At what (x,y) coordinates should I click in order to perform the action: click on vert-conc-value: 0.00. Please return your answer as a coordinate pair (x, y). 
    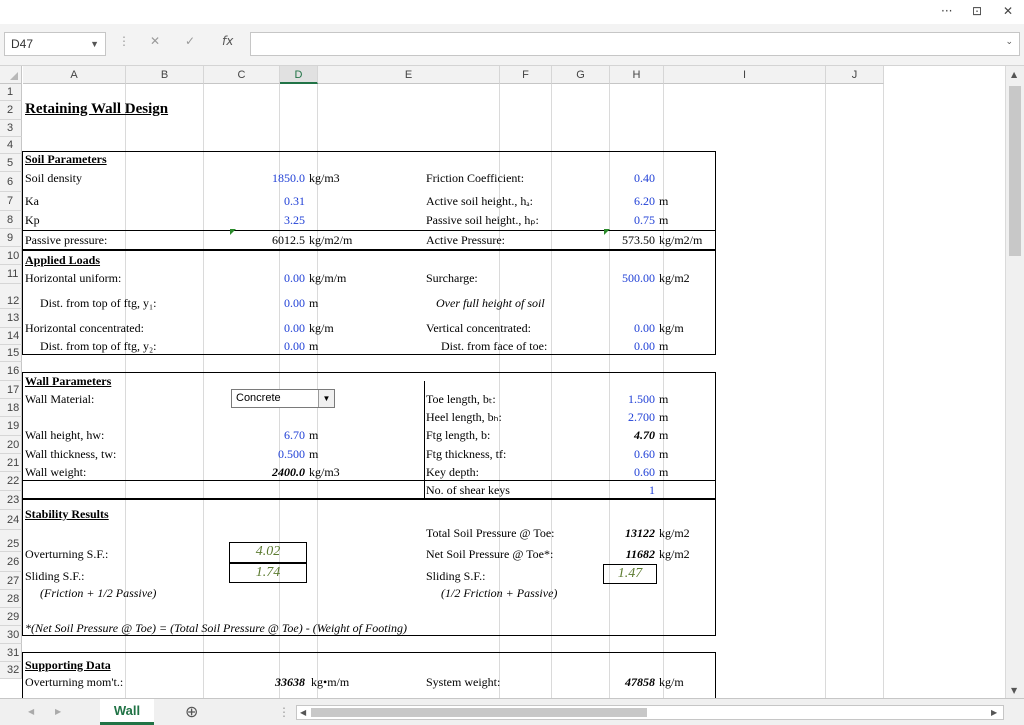
    Looking at the image, I should click on (629, 328).